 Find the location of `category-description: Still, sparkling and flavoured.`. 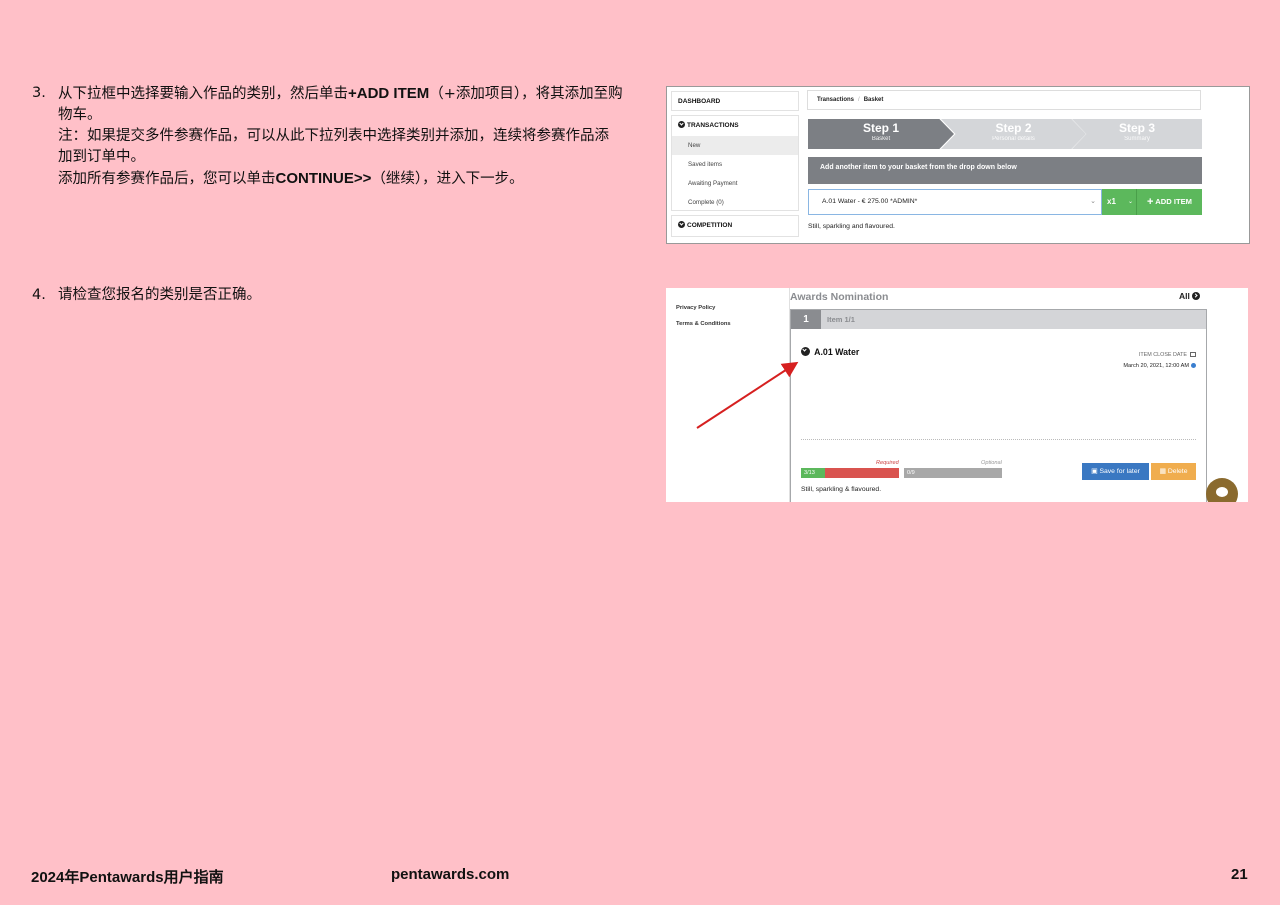

category-description: Still, sparkling and flavoured. is located at coordinates (851, 226).